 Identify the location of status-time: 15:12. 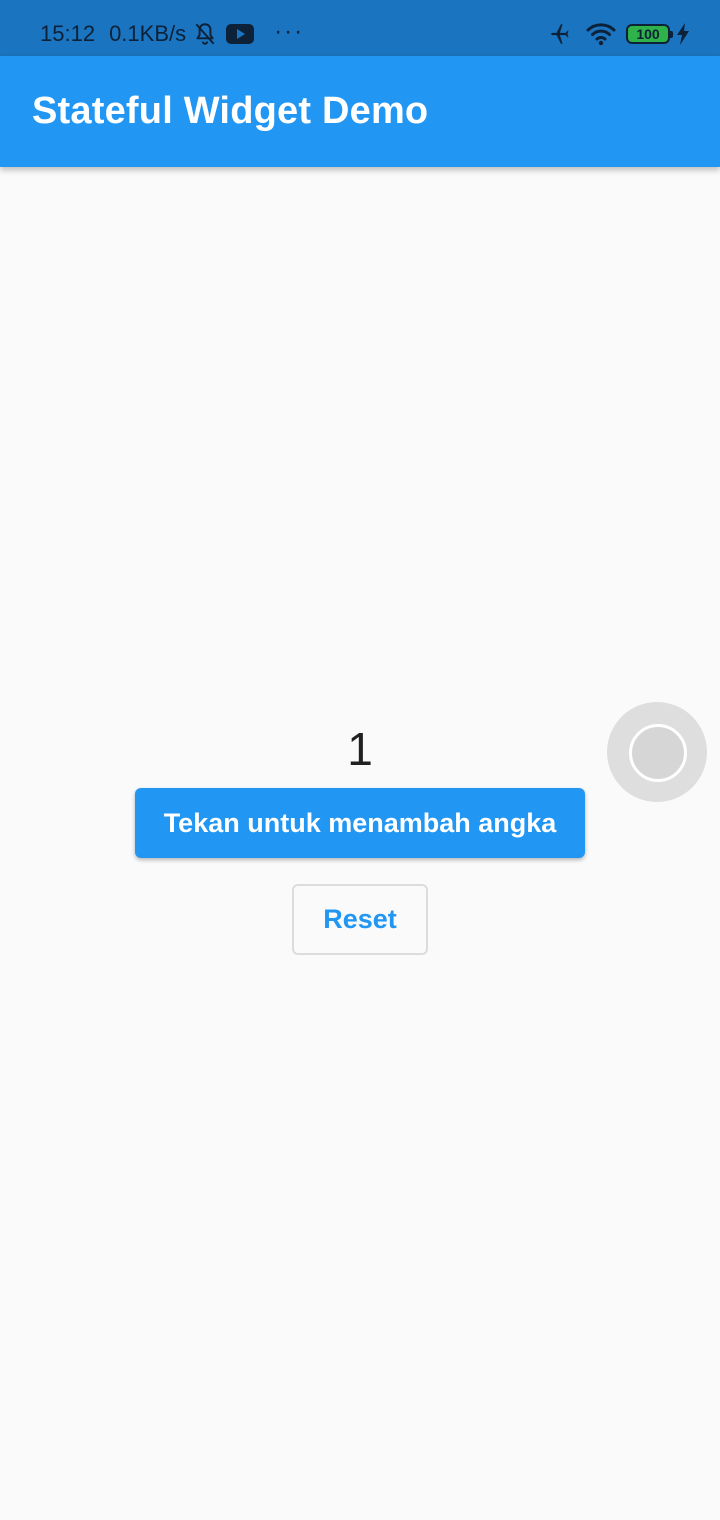
(68, 33).